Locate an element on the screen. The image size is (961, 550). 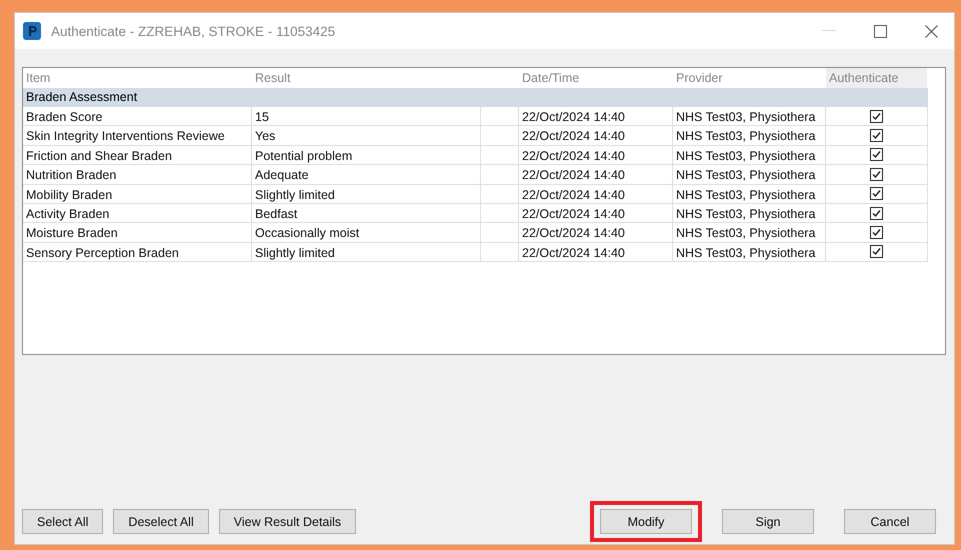
table-cell: Nutrition Braden is located at coordinates (137, 175).